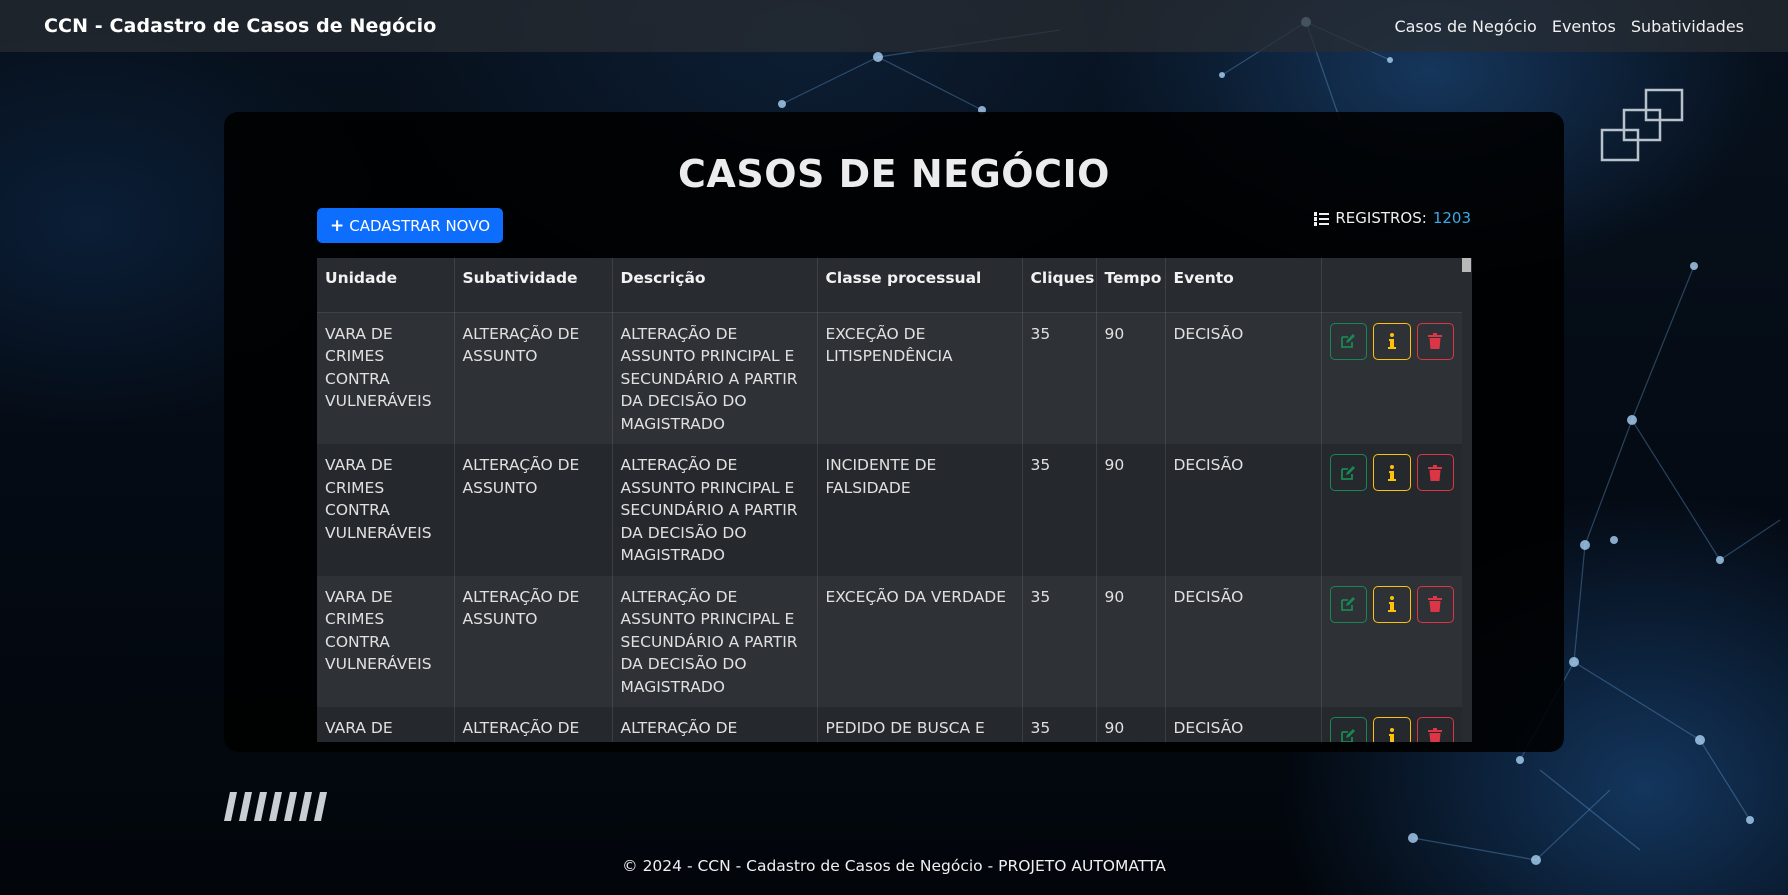 Image resolution: width=1788 pixels, height=895 pixels. Describe the element at coordinates (533, 285) in the screenshot. I see `header-subatividade: Subatividade` at that location.